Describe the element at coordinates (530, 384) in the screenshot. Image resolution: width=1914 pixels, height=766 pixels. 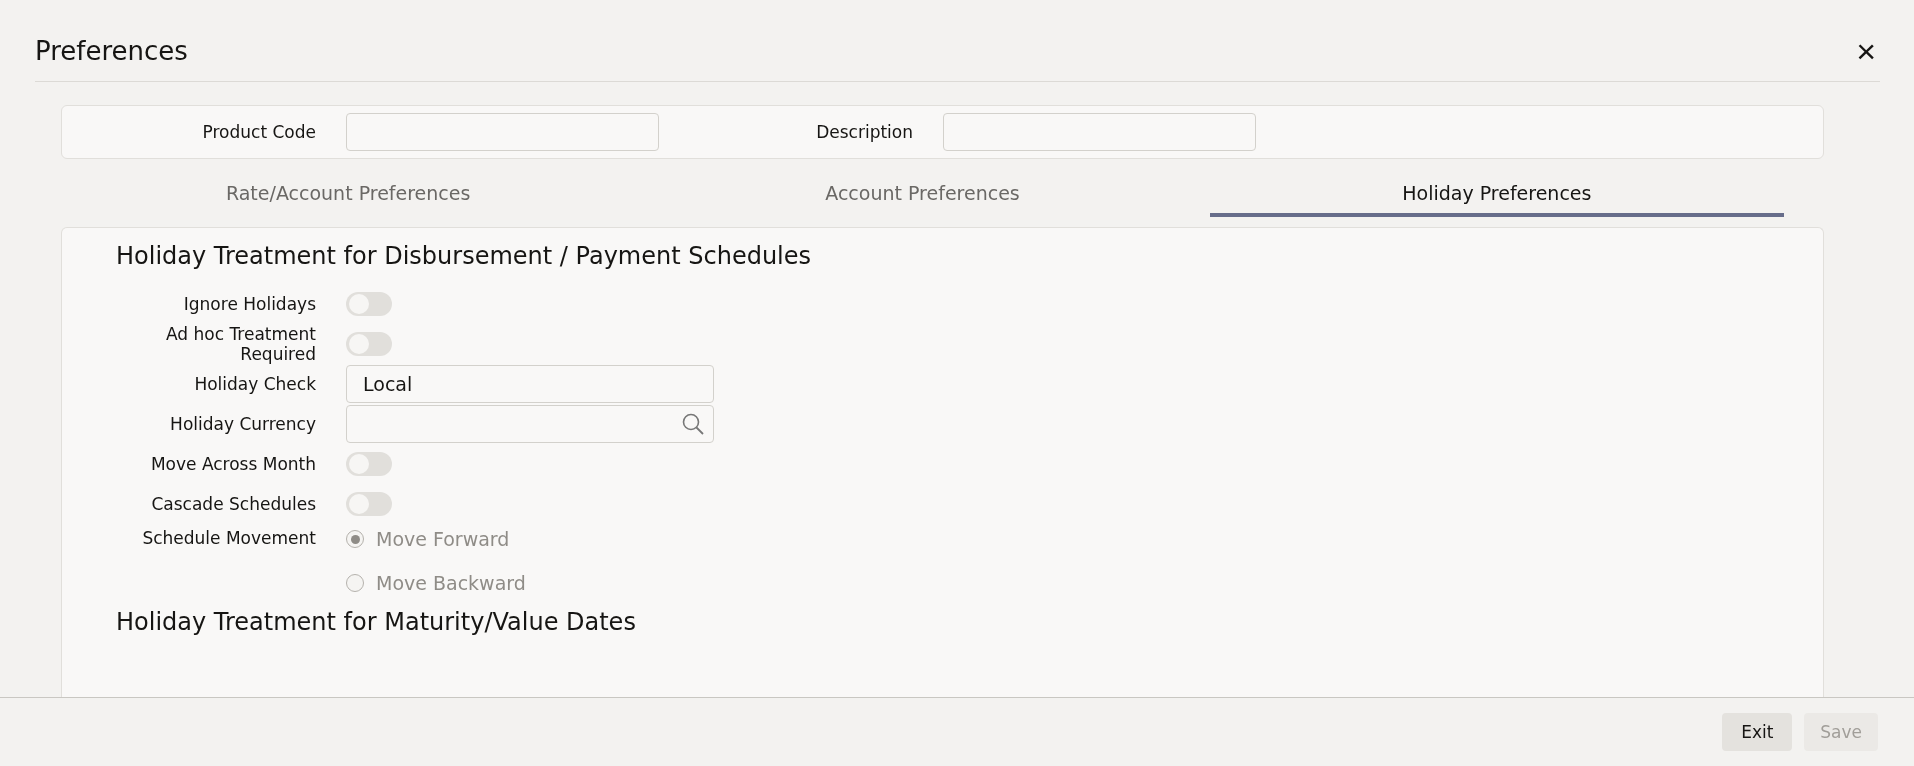
I see `input-field: Local` at that location.